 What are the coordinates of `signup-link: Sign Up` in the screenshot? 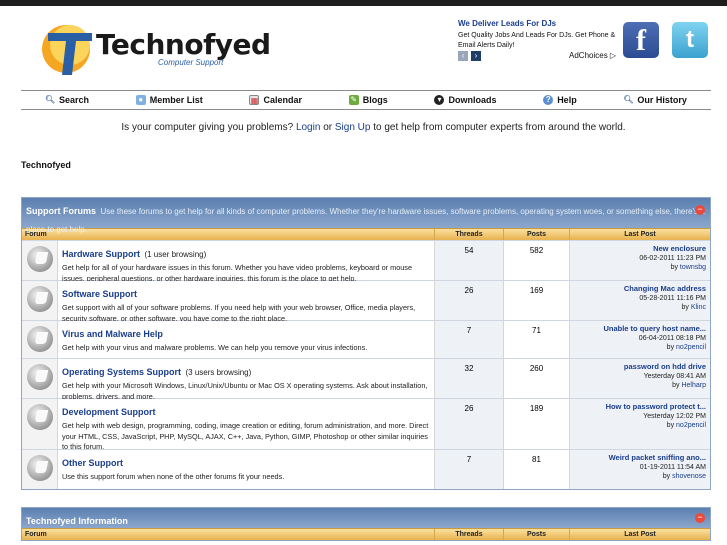 It's located at (353, 127).